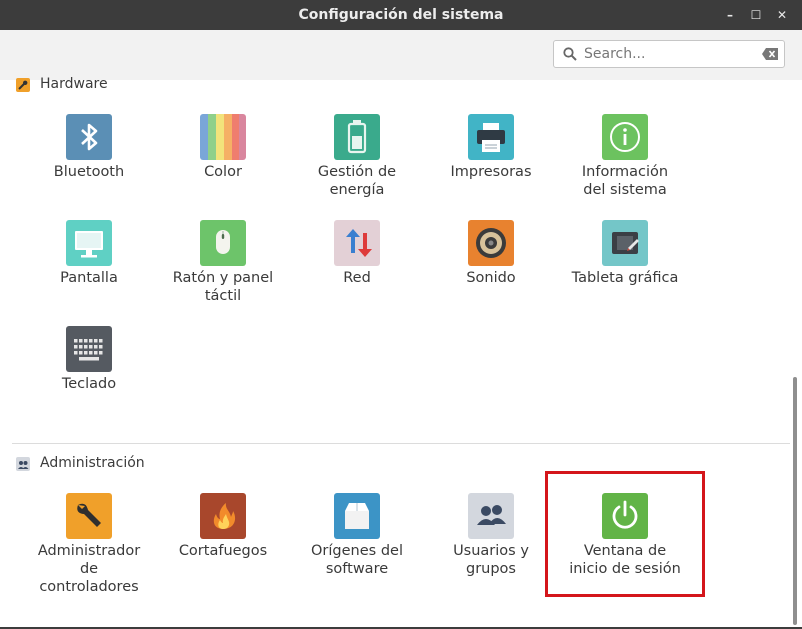  Describe the element at coordinates (625, 534) in the screenshot. I see `highlight-box` at that location.